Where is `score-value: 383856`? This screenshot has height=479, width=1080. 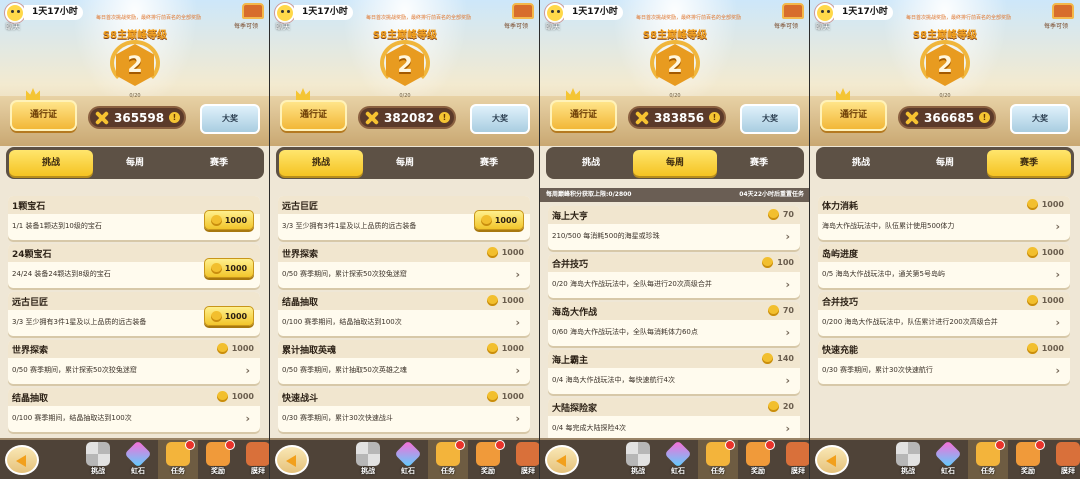
score-value: 383856 is located at coordinates (679, 117).